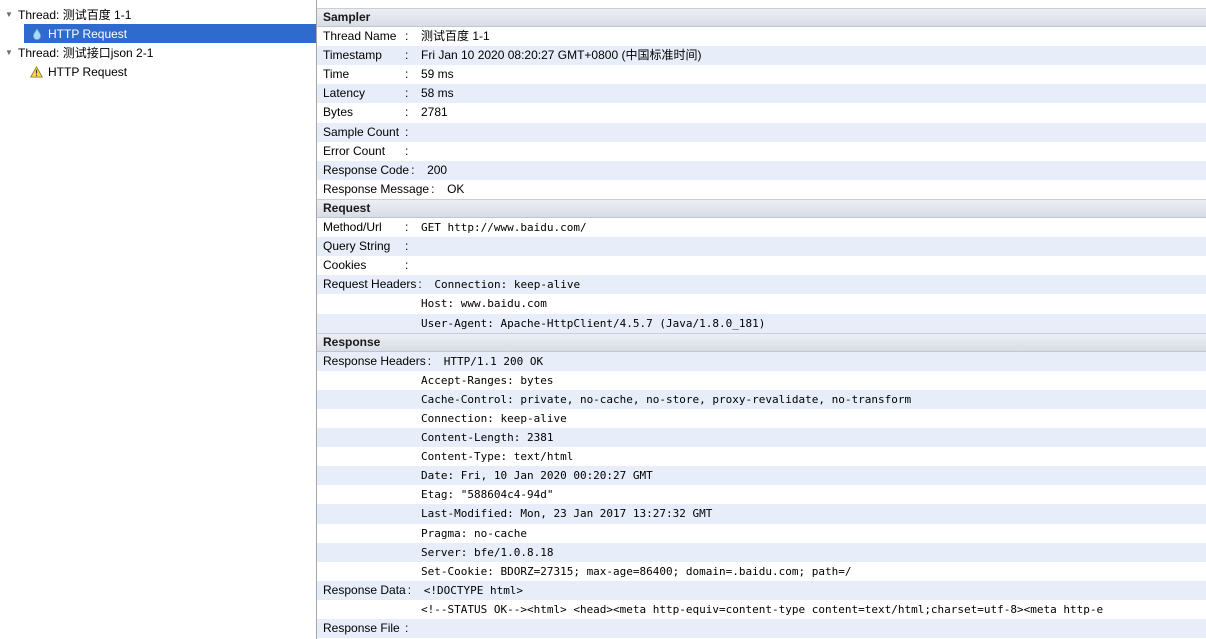 Image resolution: width=1206 pixels, height=639 pixels. I want to click on field-row: Content-Type: text/html, so click(761, 456).